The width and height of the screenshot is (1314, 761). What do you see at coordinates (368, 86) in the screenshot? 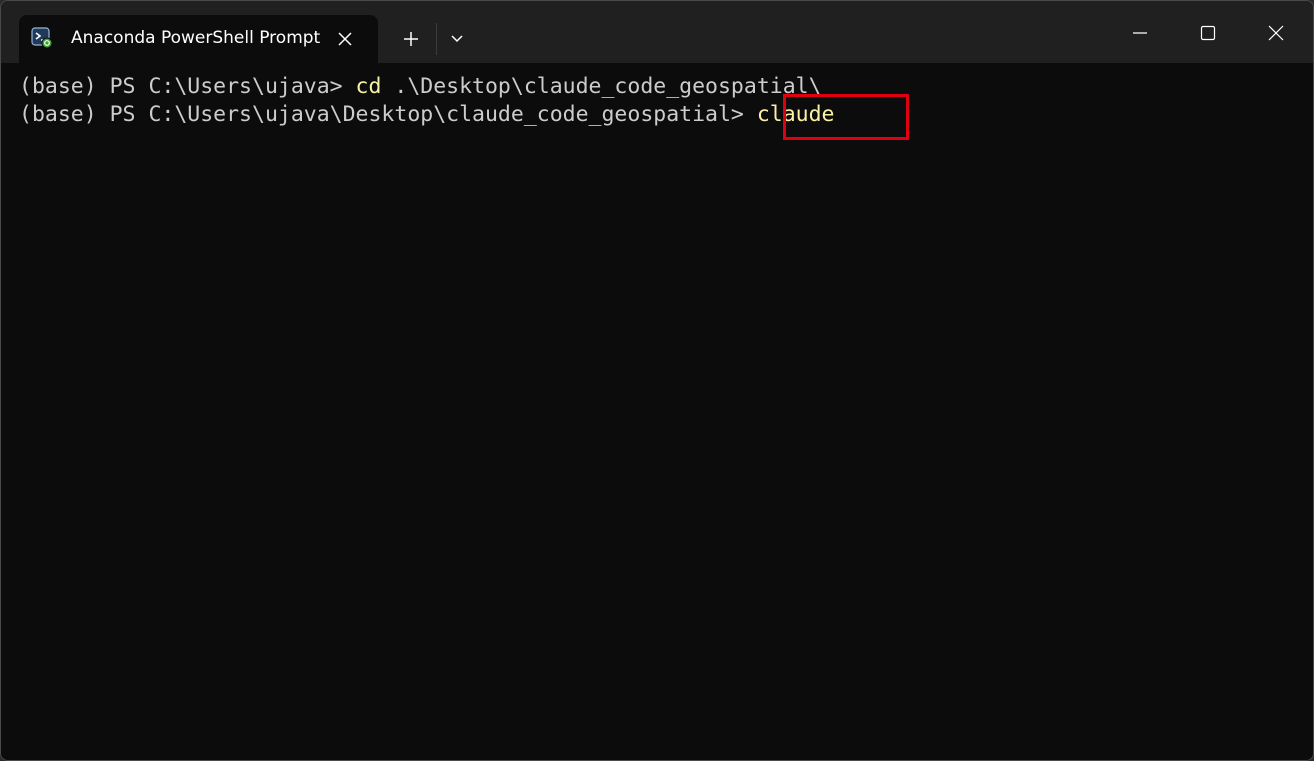
I see `command-text: cd` at bounding box center [368, 86].